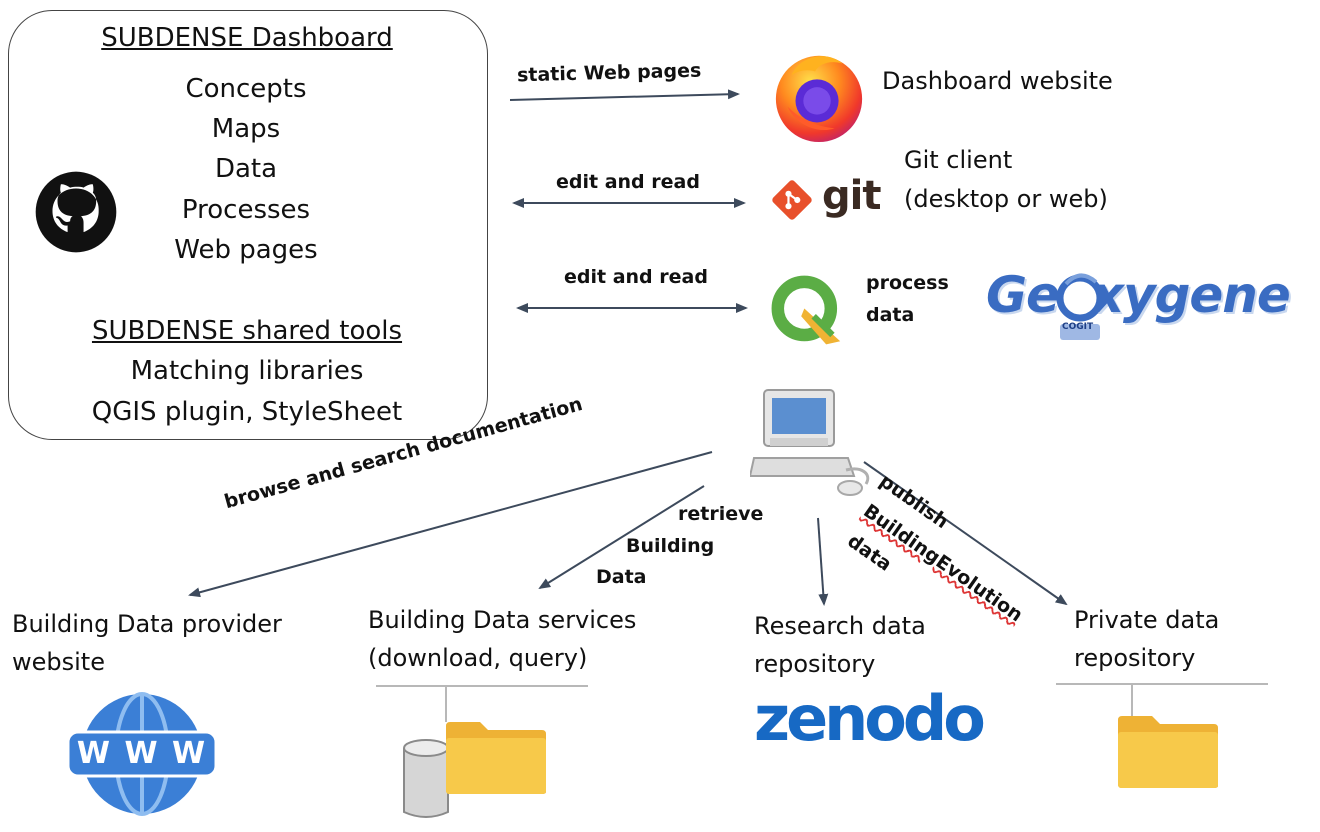 This screenshot has height=832, width=1320. Describe the element at coordinates (628, 182) in the screenshot. I see `label-edit-read-git: edit and read` at that location.